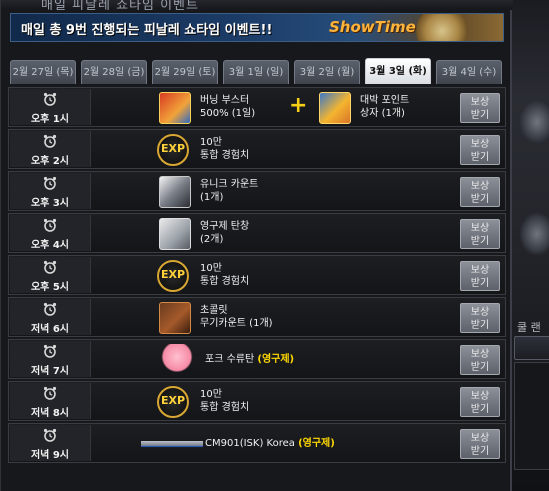  Describe the element at coordinates (228, 113) in the screenshot. I see `reward-detail: 500% (1일)` at that location.